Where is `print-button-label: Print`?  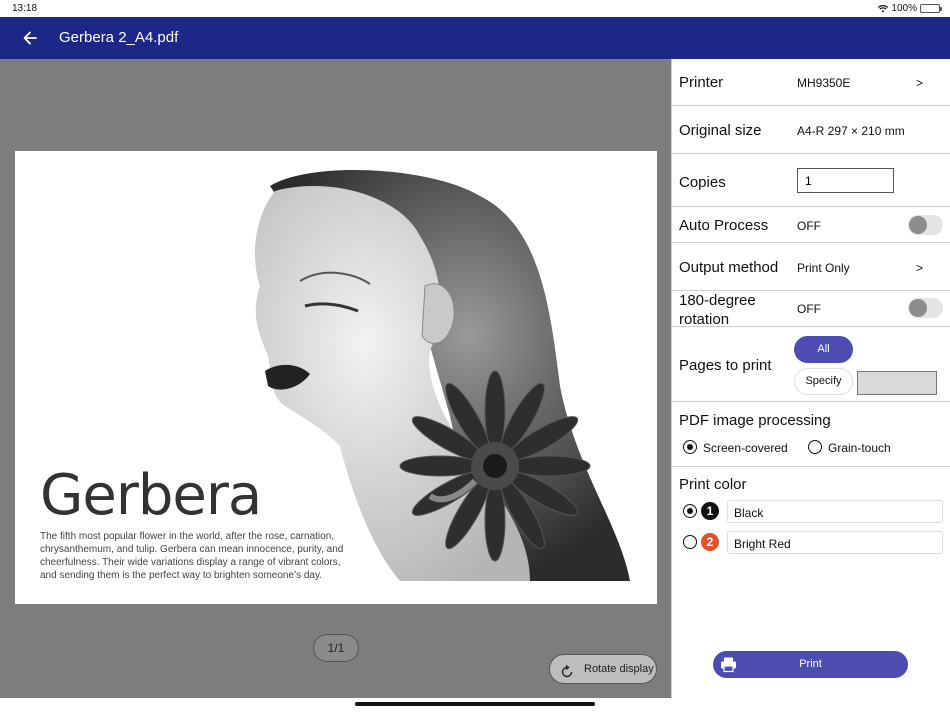 print-button-label: Print is located at coordinates (810, 664).